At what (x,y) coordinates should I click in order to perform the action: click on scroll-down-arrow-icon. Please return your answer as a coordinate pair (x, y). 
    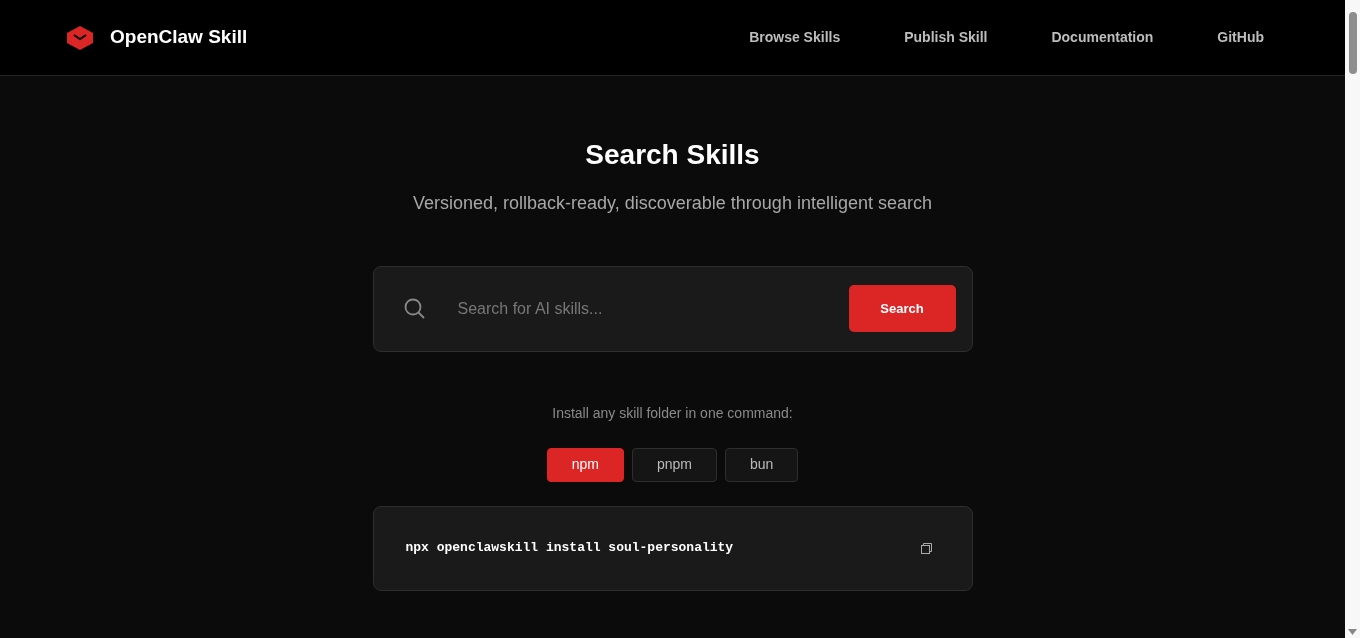
    Looking at the image, I should click on (1352, 632).